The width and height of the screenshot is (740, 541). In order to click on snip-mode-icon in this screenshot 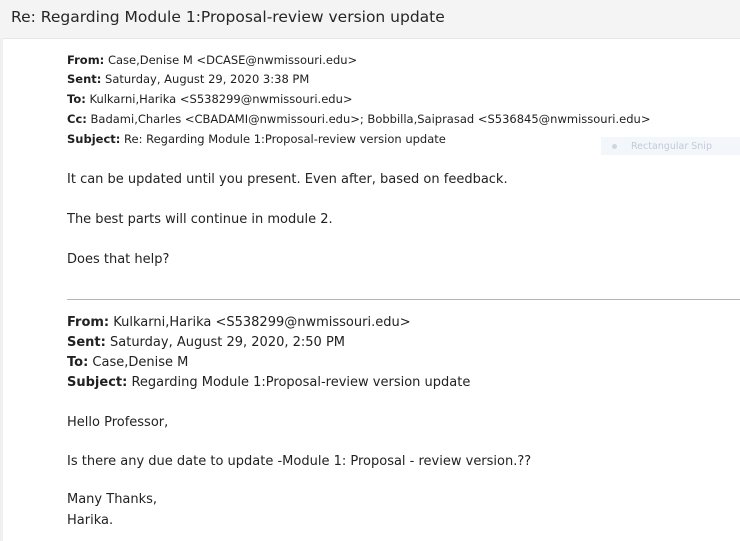, I will do `click(614, 146)`.